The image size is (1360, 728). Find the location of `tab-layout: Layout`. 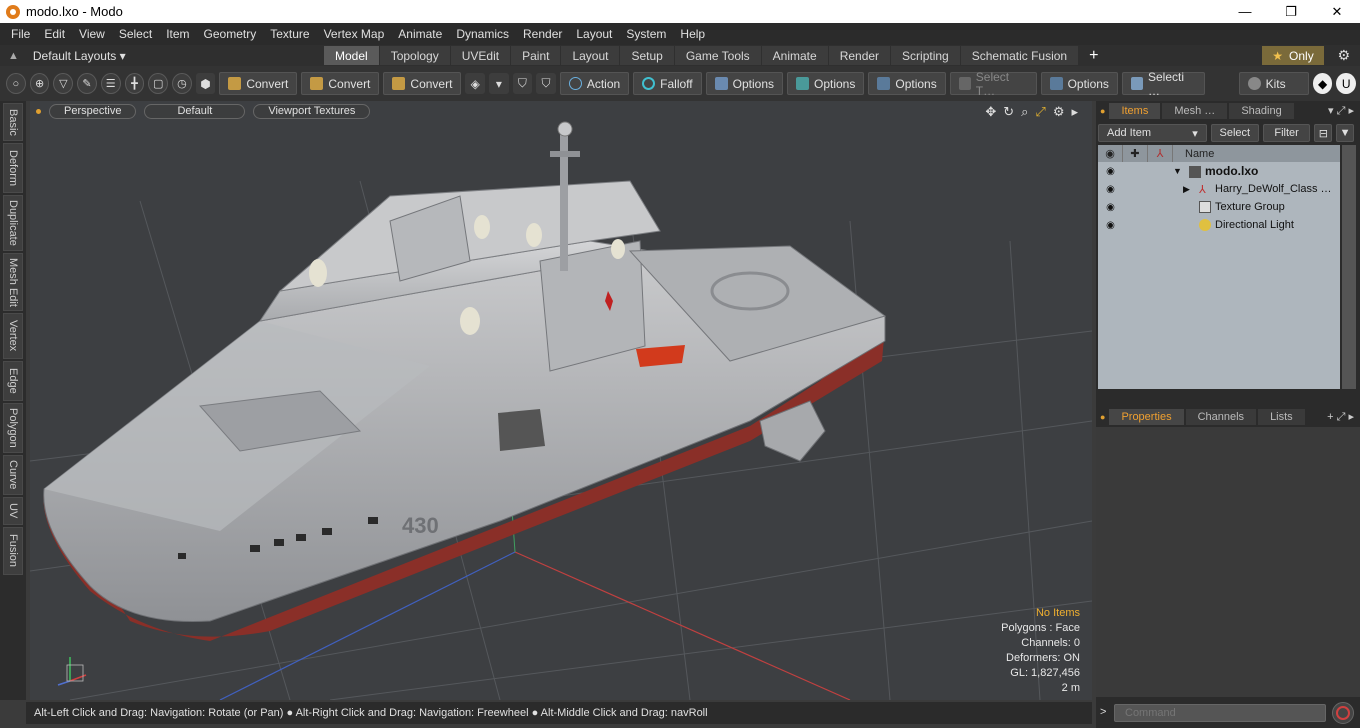

tab-layout: Layout is located at coordinates (590, 55).